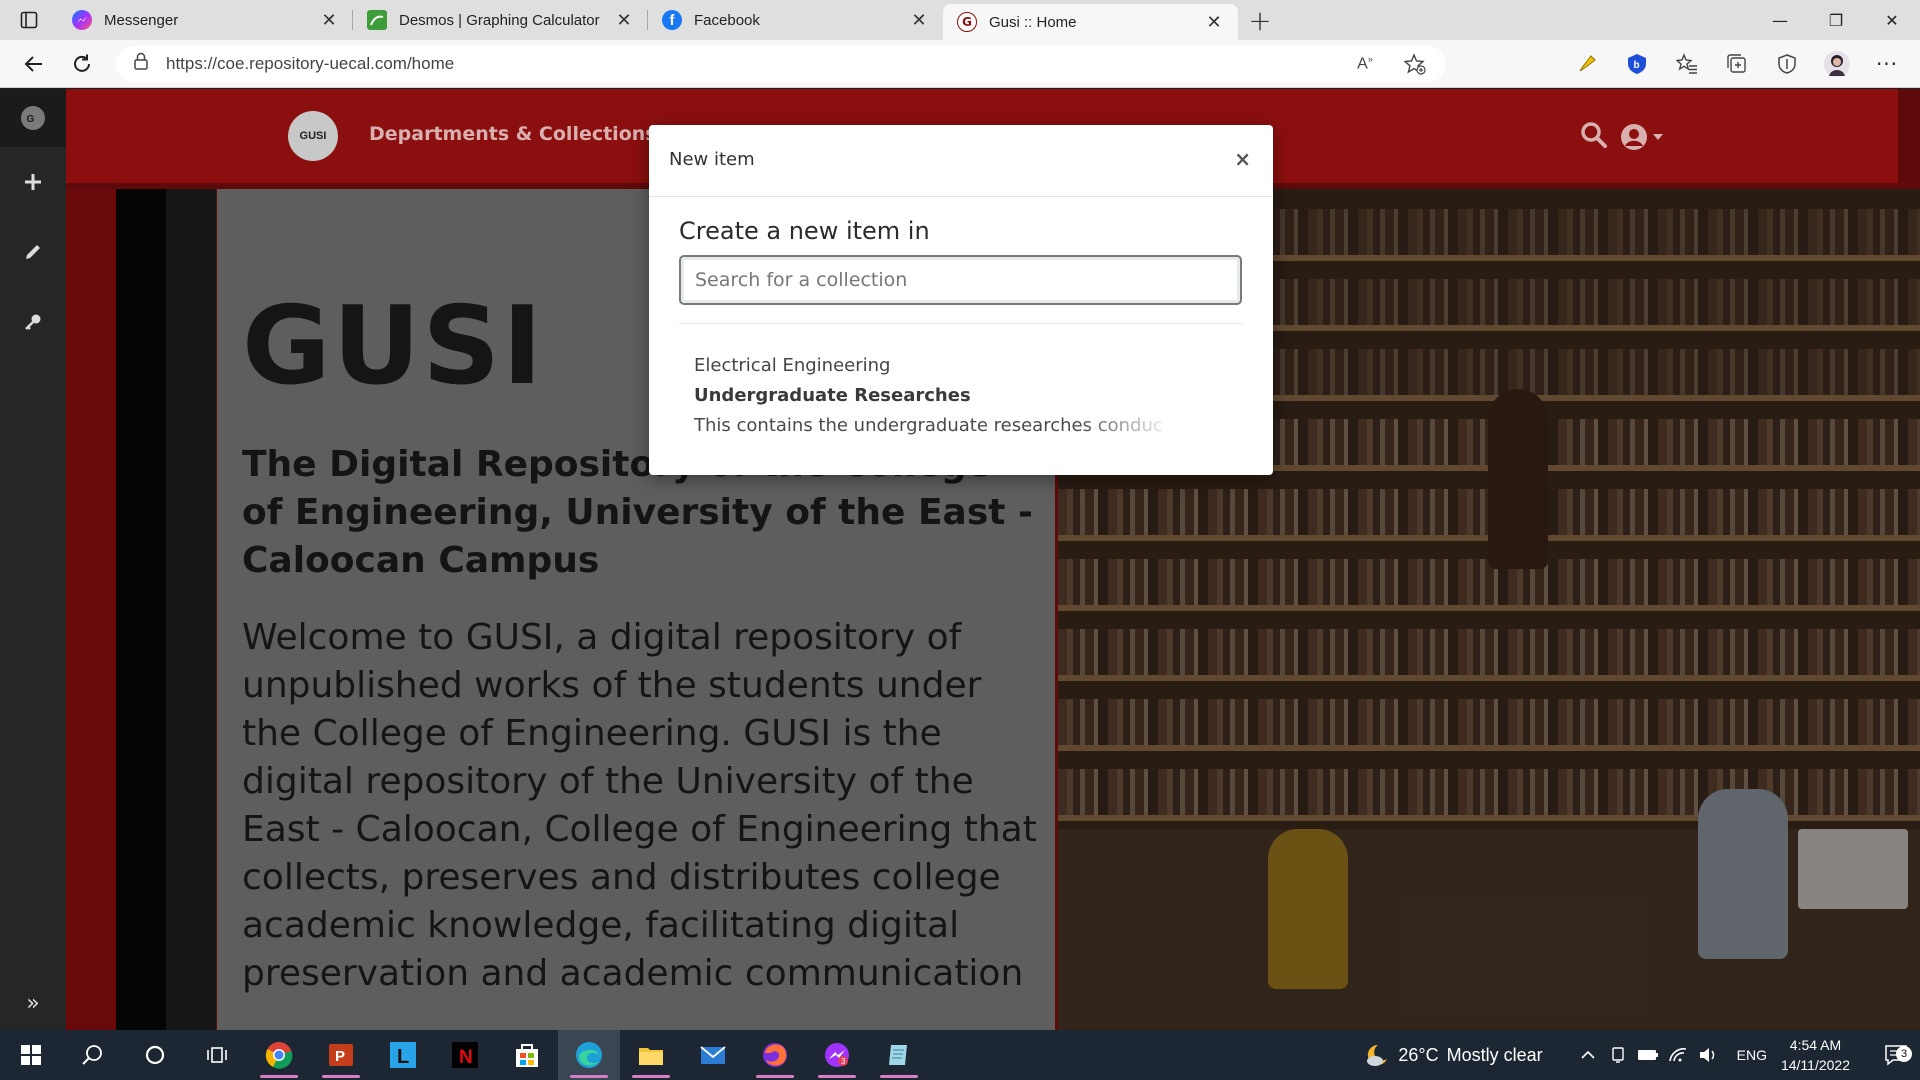 The width and height of the screenshot is (1920, 1080). I want to click on favorites-icon, so click(1687, 64).